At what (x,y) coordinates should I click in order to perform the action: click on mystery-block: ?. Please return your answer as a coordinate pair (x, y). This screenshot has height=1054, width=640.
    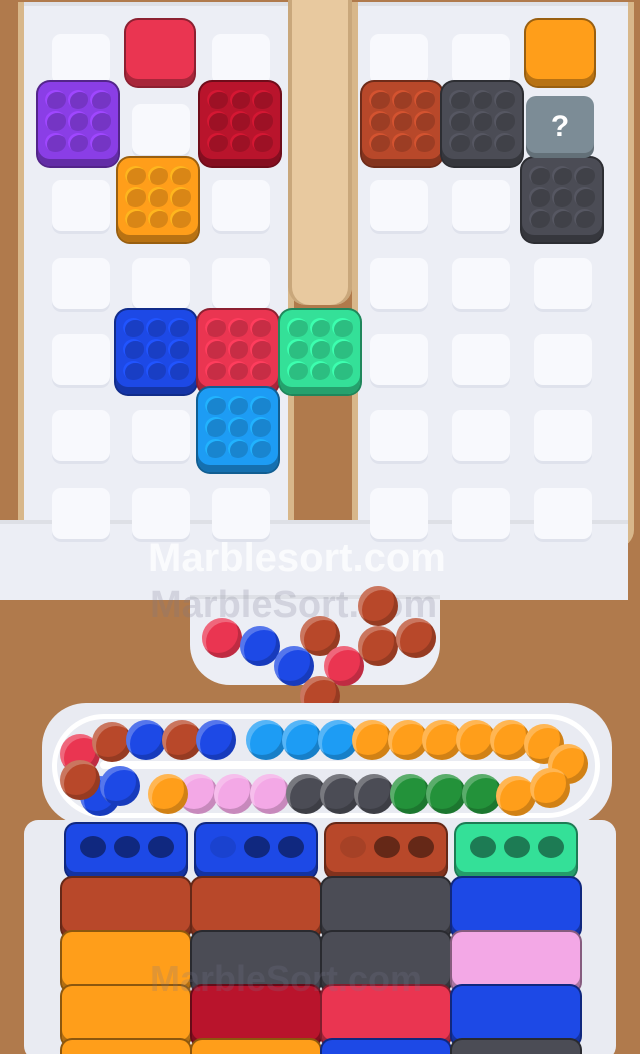
    Looking at the image, I should click on (560, 127).